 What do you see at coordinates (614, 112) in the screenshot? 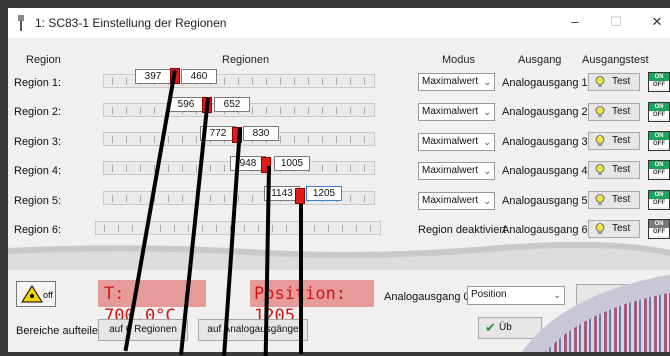
I see `test-button-2: Test` at bounding box center [614, 112].